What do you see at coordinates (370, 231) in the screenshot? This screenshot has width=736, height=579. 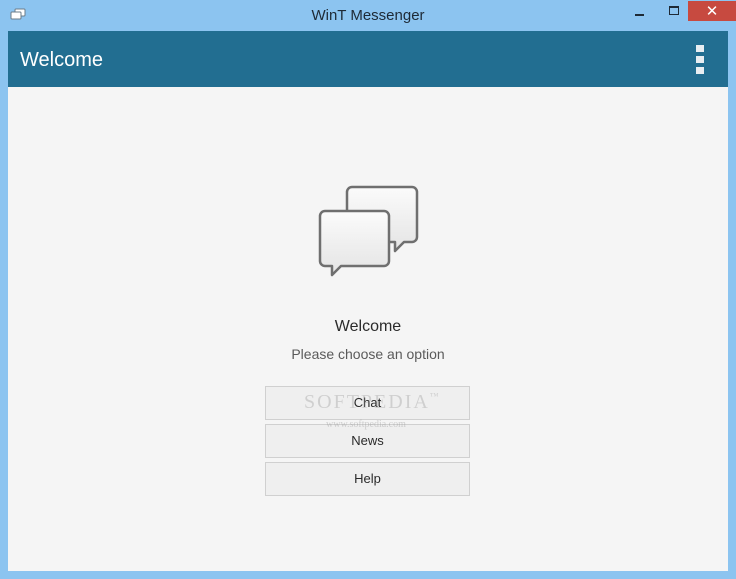 I see `chat-bubbles-icon` at bounding box center [370, 231].